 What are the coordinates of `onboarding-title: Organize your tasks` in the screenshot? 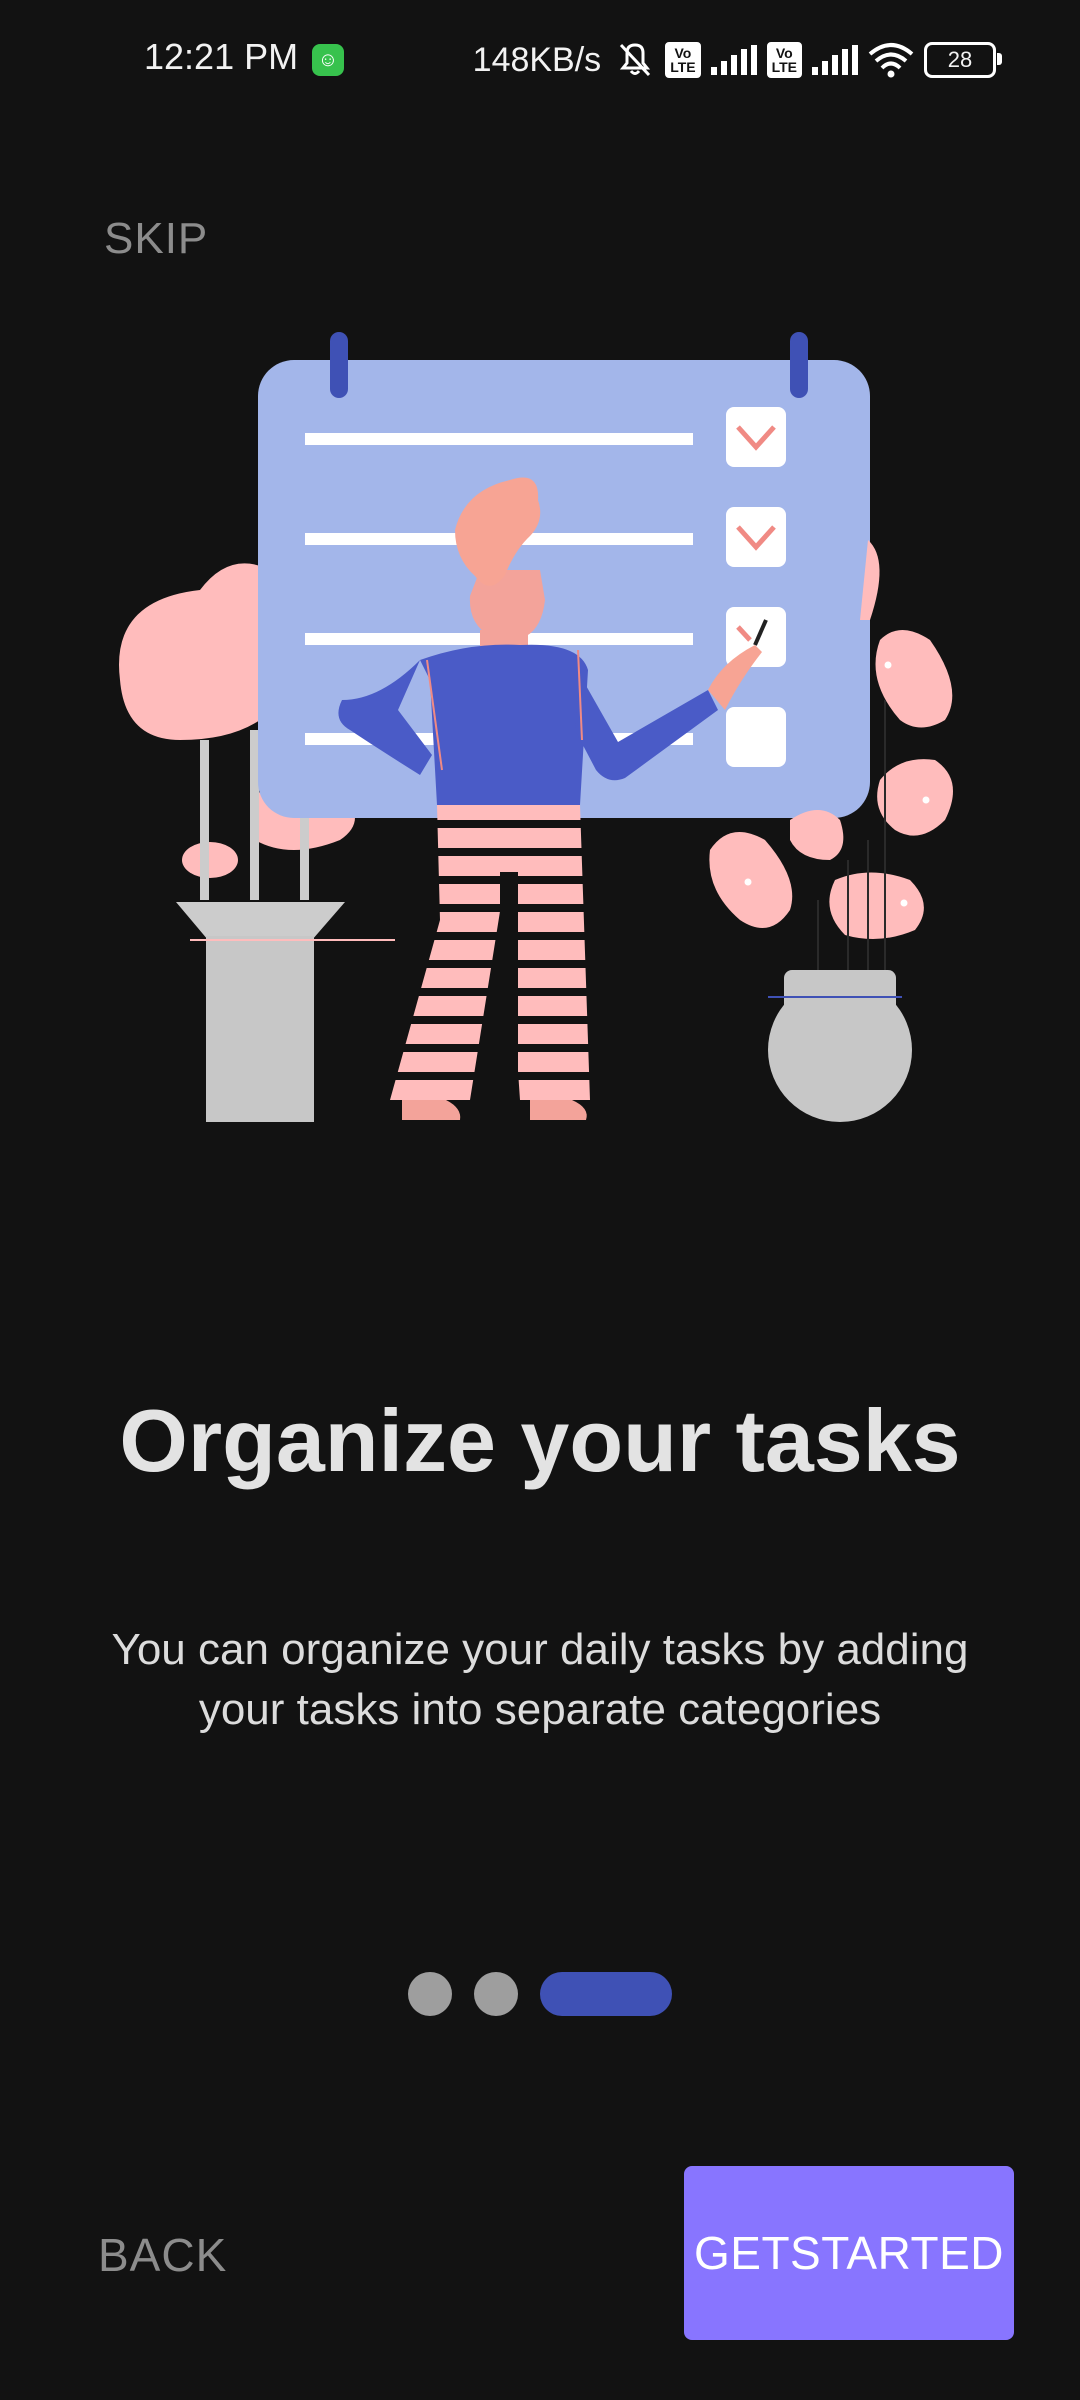 It's located at (540, 1440).